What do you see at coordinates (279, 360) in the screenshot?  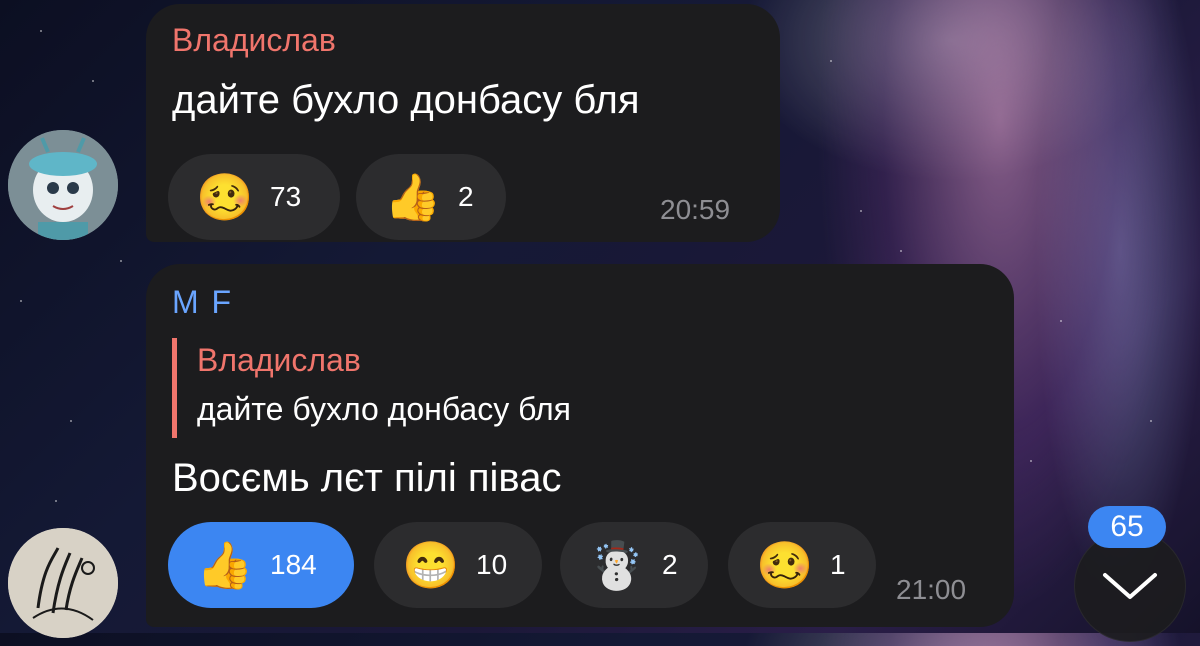 I see `reply-sender: Владислав` at bounding box center [279, 360].